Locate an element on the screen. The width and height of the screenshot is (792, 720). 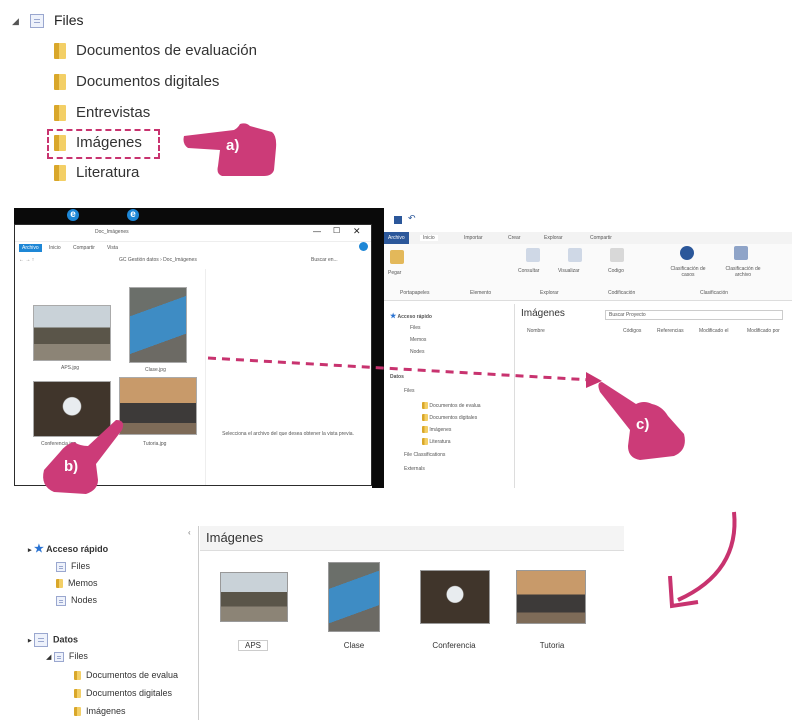
ribbon-group-label: Explorar is located at coordinates (549, 293).